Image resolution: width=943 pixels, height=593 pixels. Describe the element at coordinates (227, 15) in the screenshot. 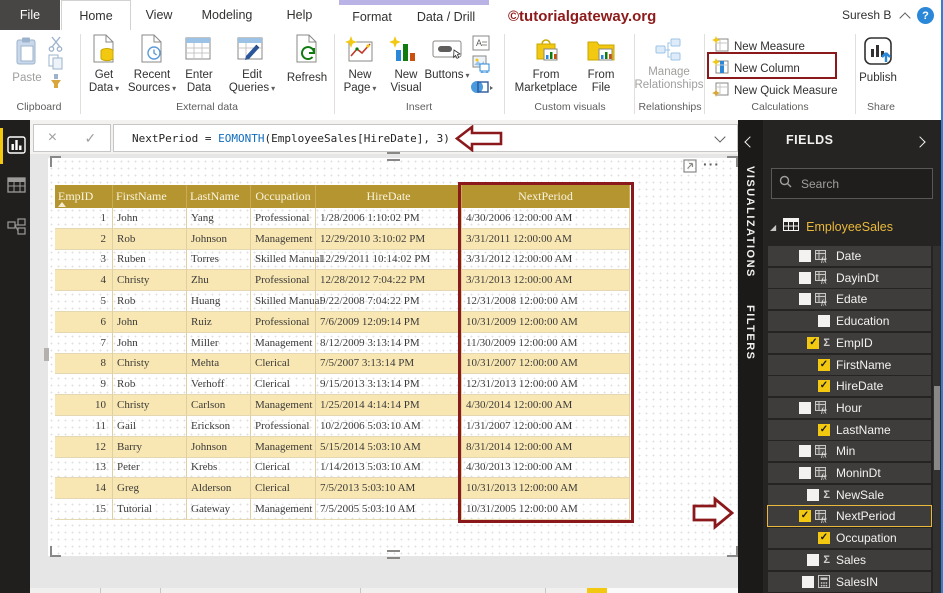

I see `tab-modeling: Modeling` at that location.